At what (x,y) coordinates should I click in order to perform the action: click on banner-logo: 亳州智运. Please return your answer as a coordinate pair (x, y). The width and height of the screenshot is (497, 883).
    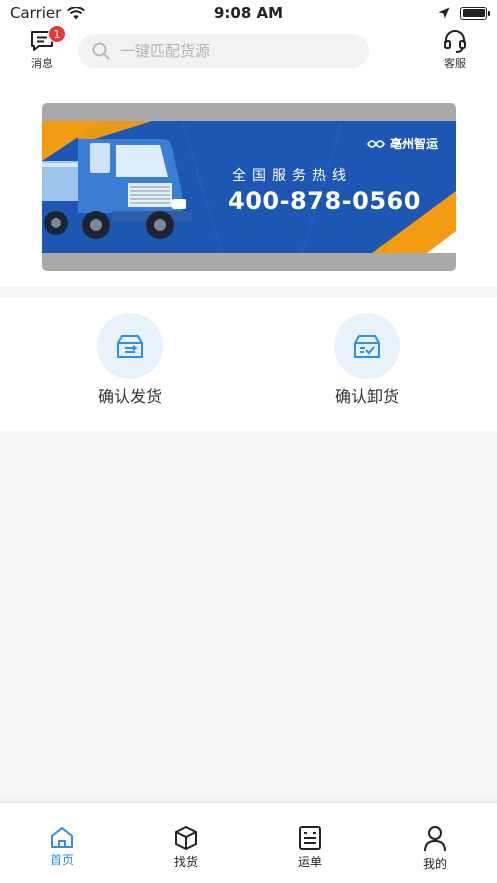
    Looking at the image, I should click on (402, 143).